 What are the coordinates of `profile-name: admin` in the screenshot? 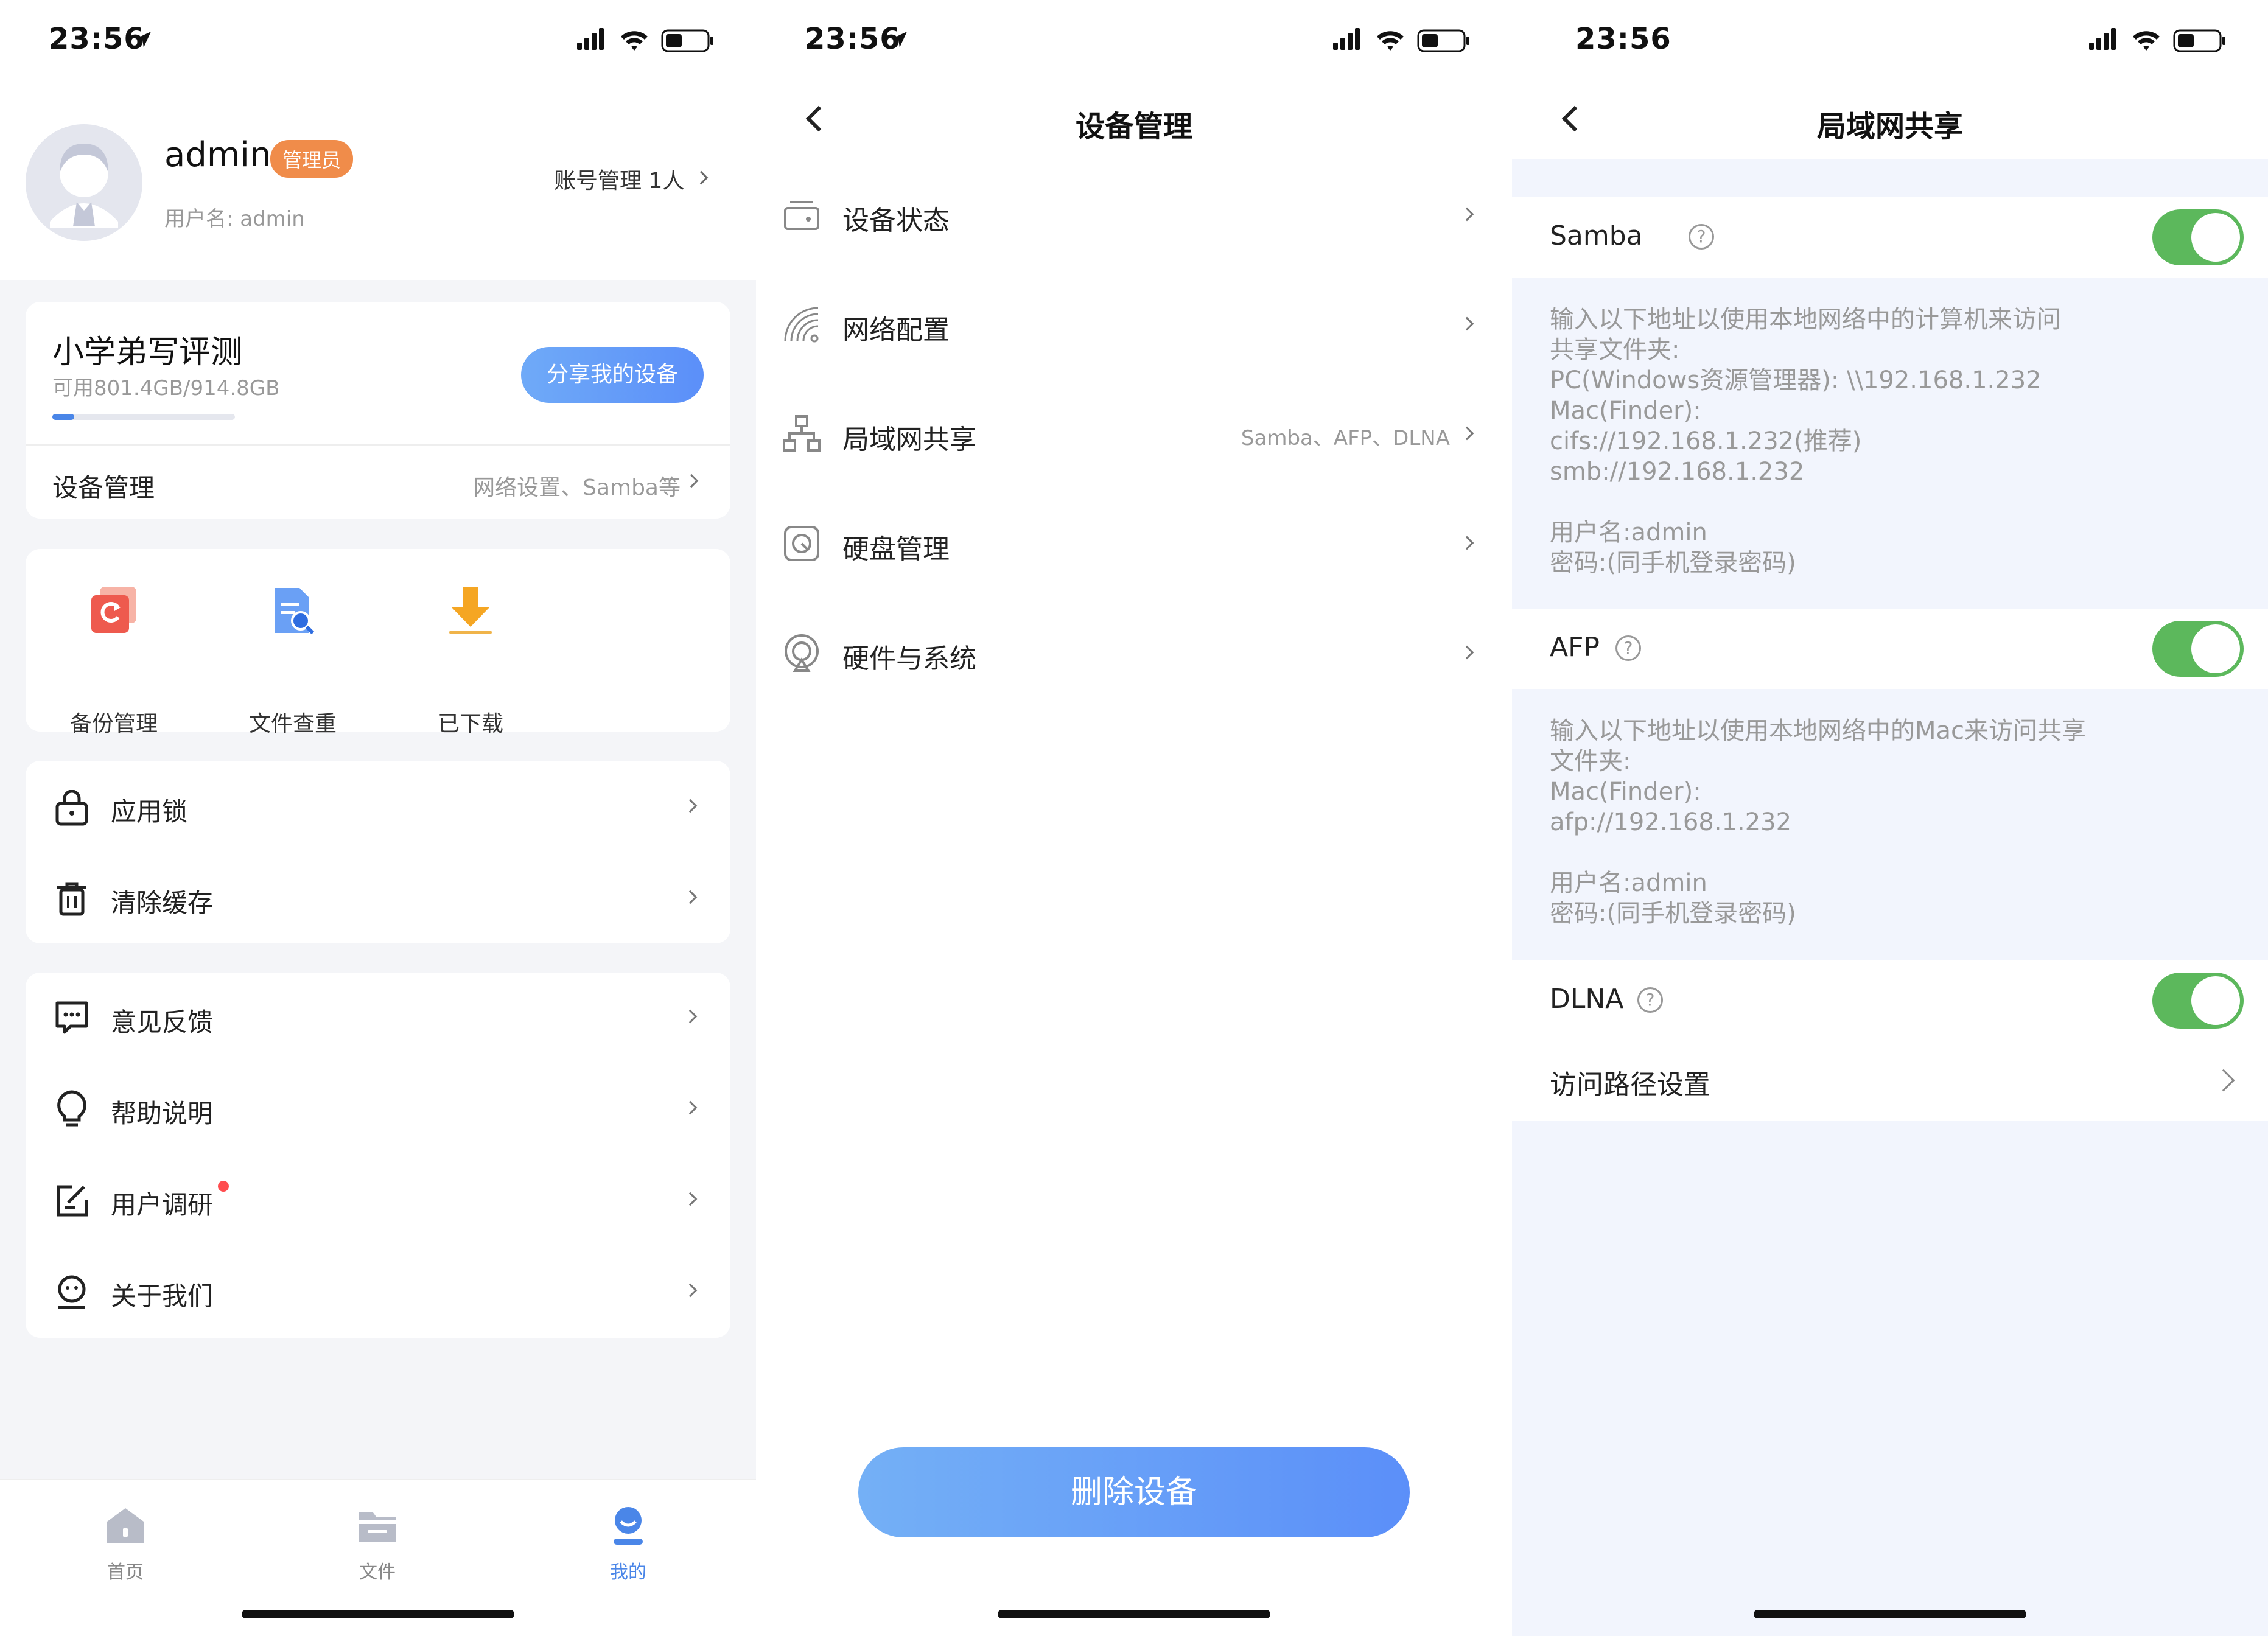 It's located at (217, 155).